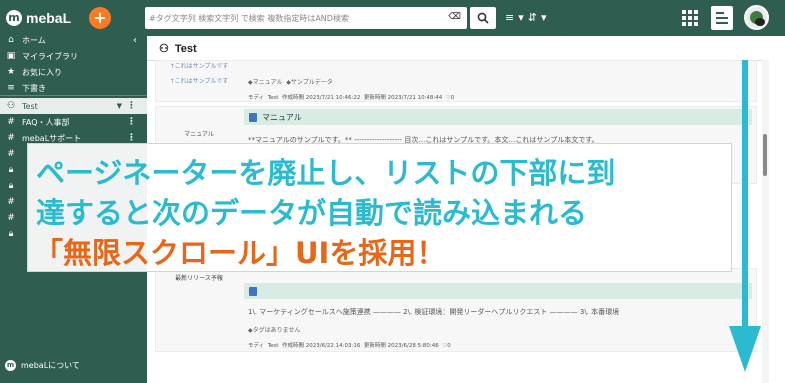 This screenshot has height=383, width=785. What do you see at coordinates (100, 18) in the screenshot?
I see `new-post-button: +` at bounding box center [100, 18].